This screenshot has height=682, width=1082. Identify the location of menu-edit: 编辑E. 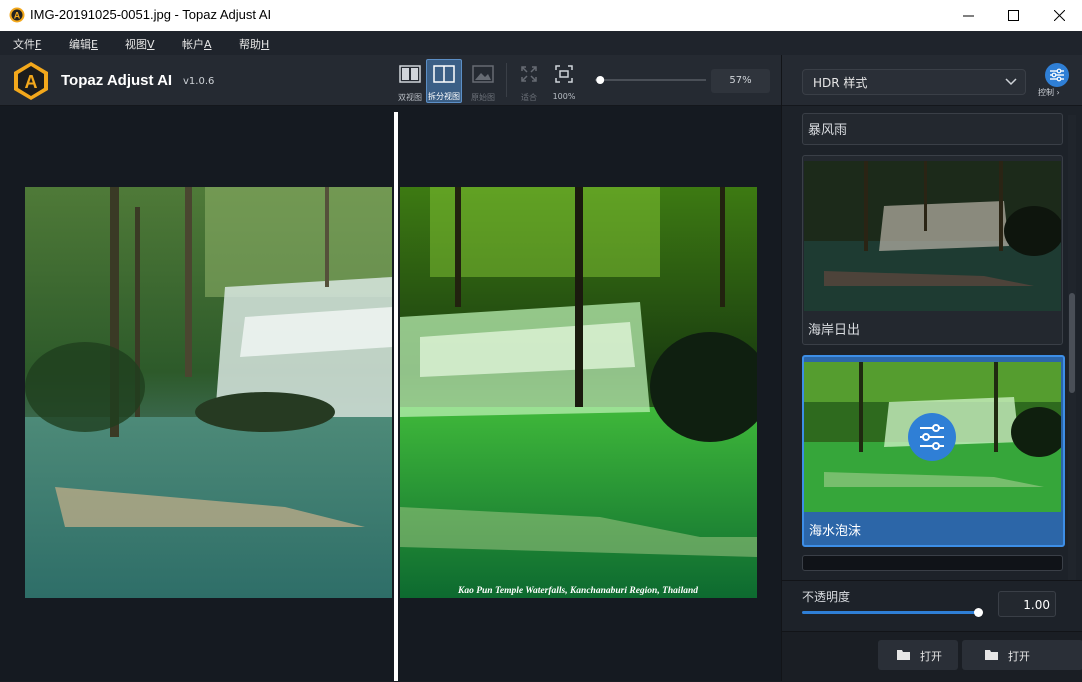
(83, 44).